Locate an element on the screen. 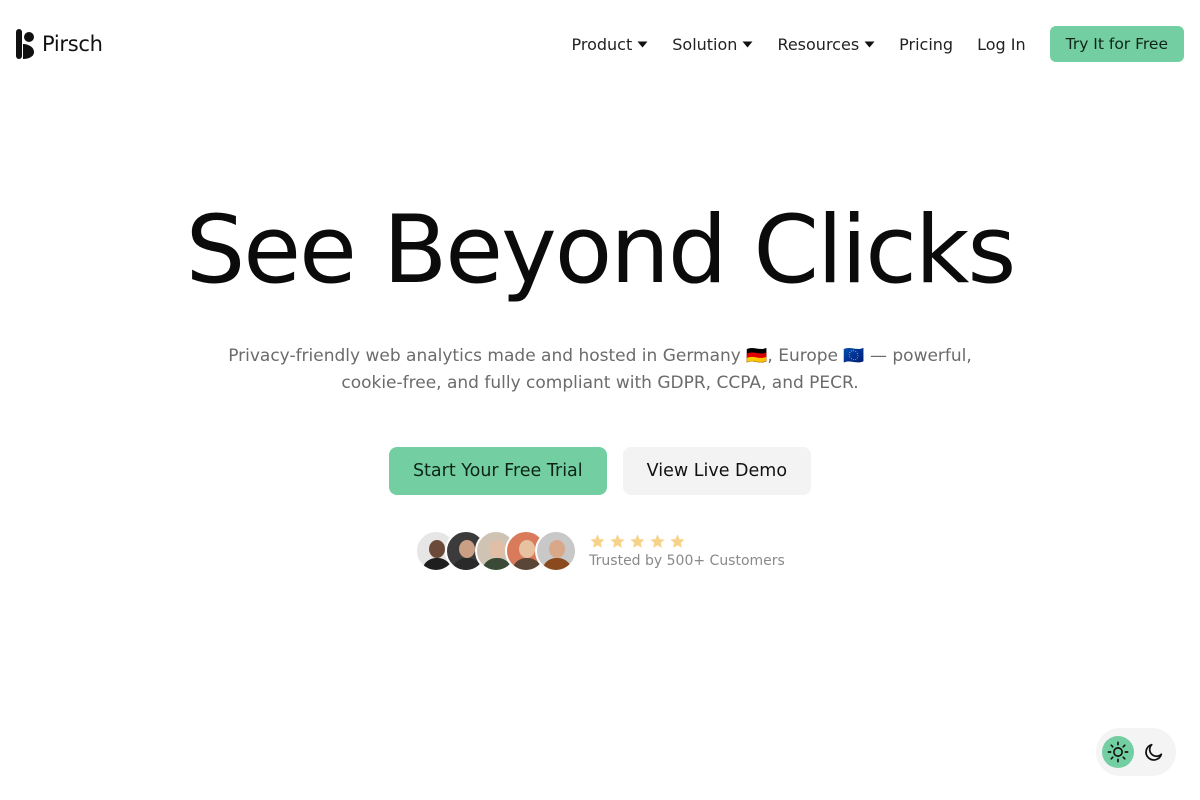 This screenshot has height=800, width=1200. moon-icon is located at coordinates (1154, 752).